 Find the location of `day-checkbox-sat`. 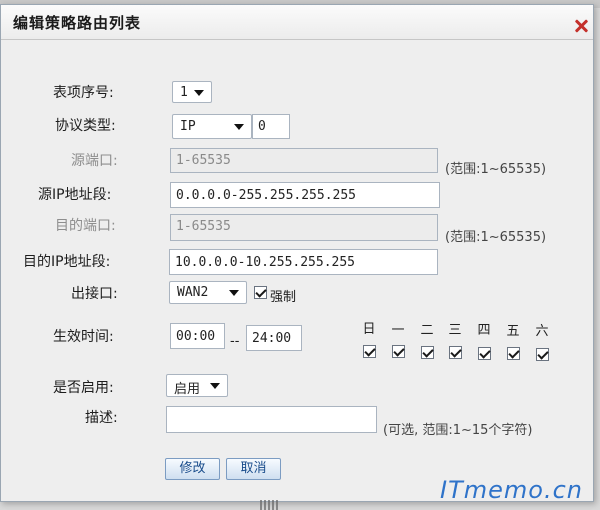

day-checkbox-sat is located at coordinates (542, 354).